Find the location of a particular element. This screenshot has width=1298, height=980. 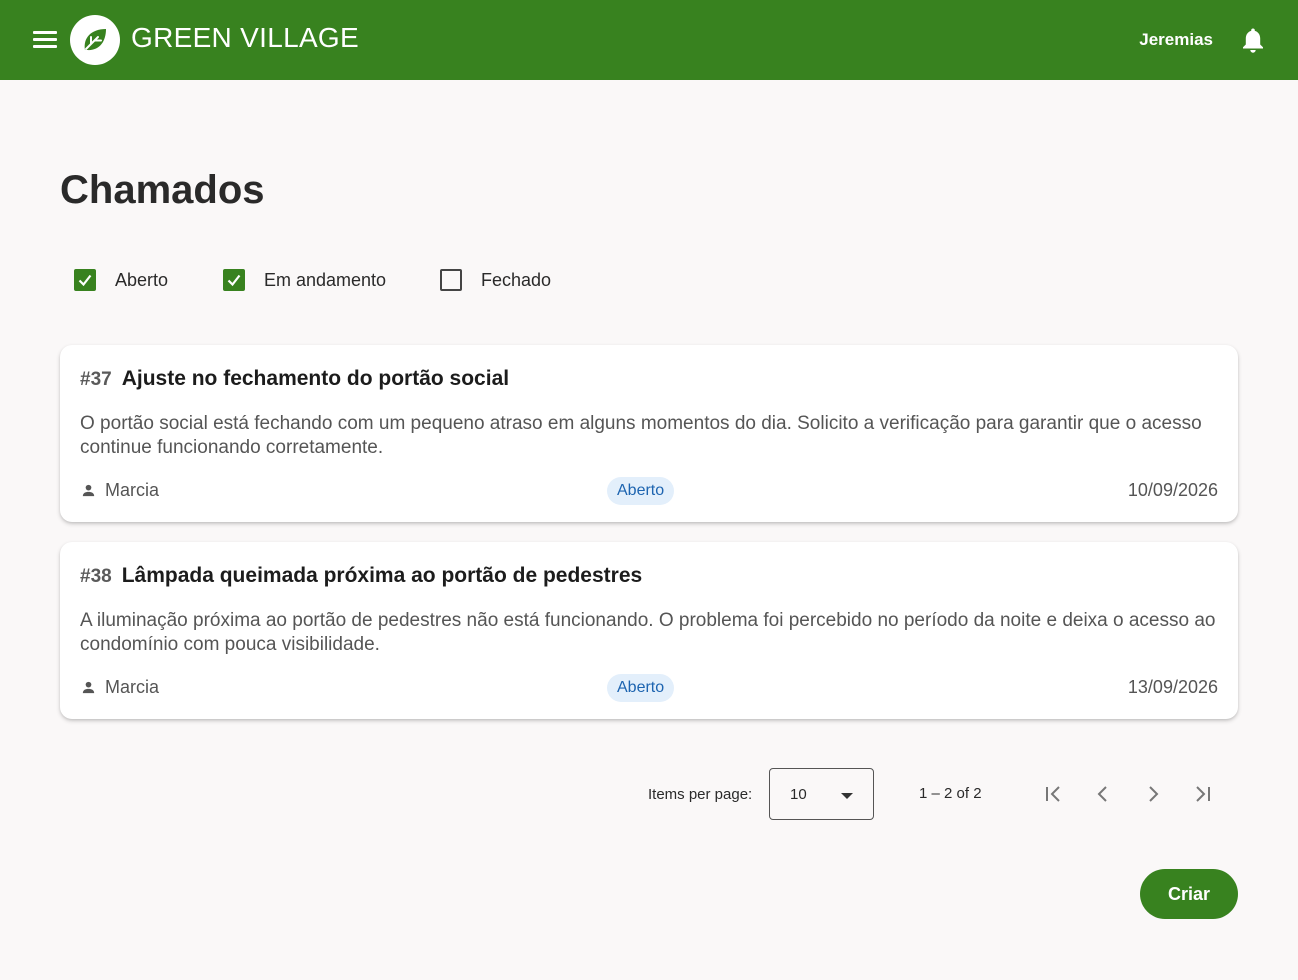

brand-name: GREEN VILLAGE is located at coordinates (245, 37).